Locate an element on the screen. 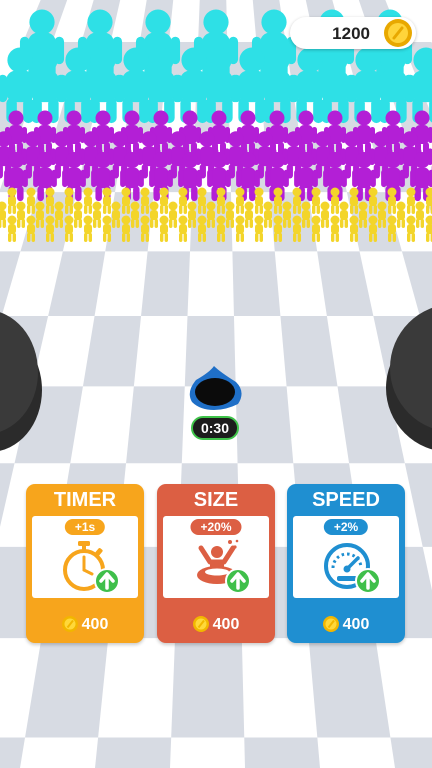  speed-upgrade-card: SPEED +2% 400 is located at coordinates (346, 563).